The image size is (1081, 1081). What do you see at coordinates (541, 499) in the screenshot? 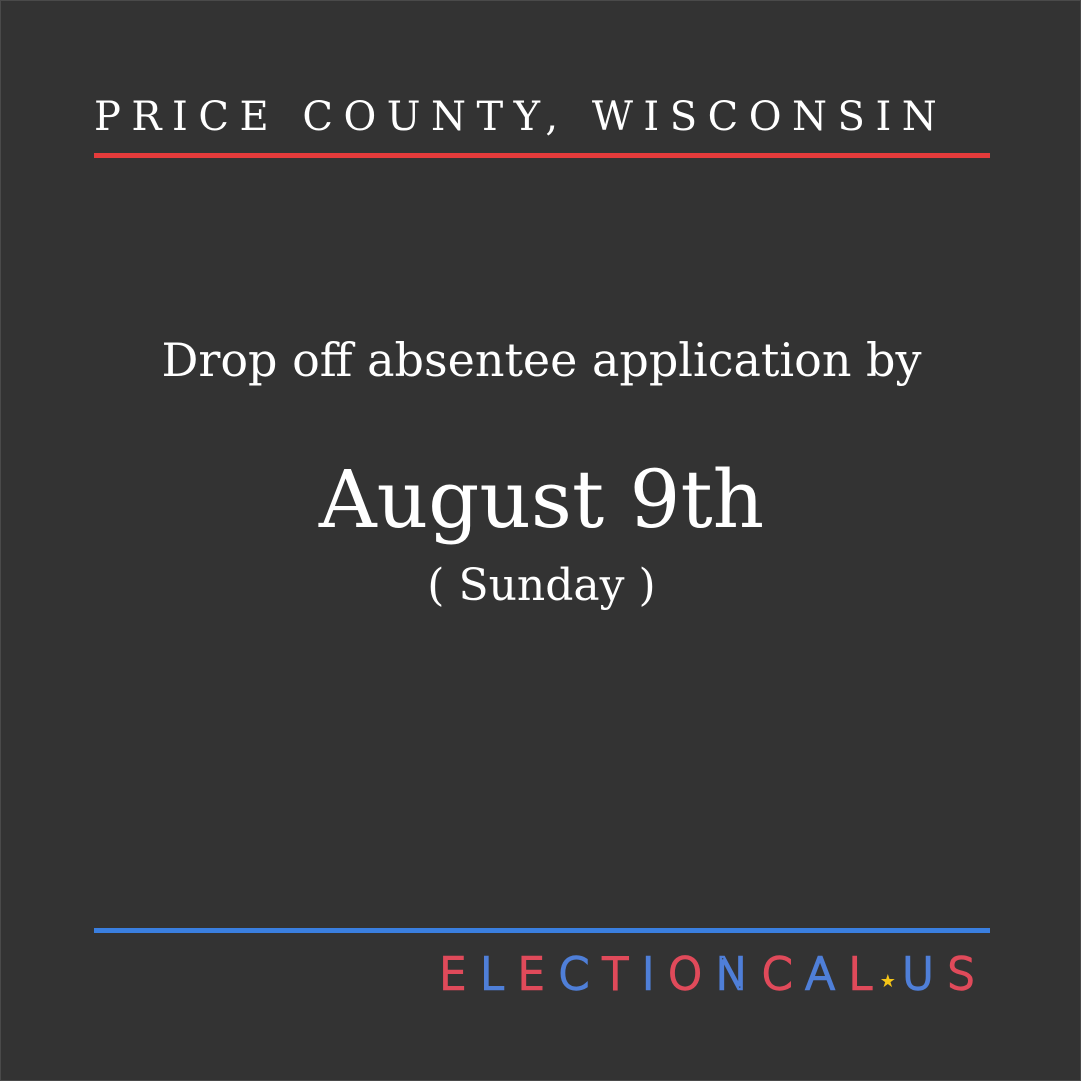
I see `deadline-date: August 9th` at bounding box center [541, 499].